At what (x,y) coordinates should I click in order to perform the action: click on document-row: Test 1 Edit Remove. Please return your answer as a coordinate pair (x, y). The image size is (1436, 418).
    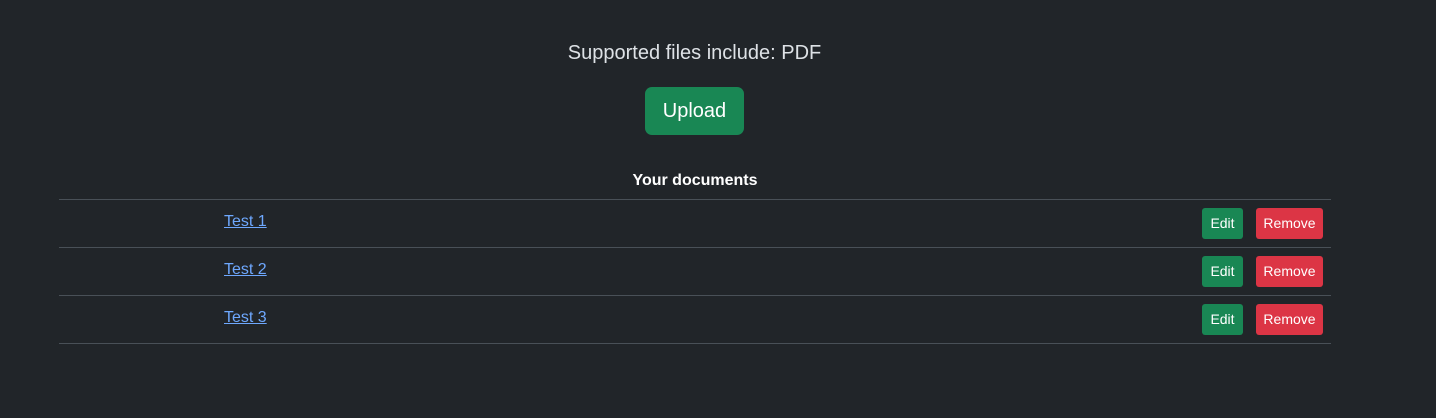
    Looking at the image, I should click on (695, 224).